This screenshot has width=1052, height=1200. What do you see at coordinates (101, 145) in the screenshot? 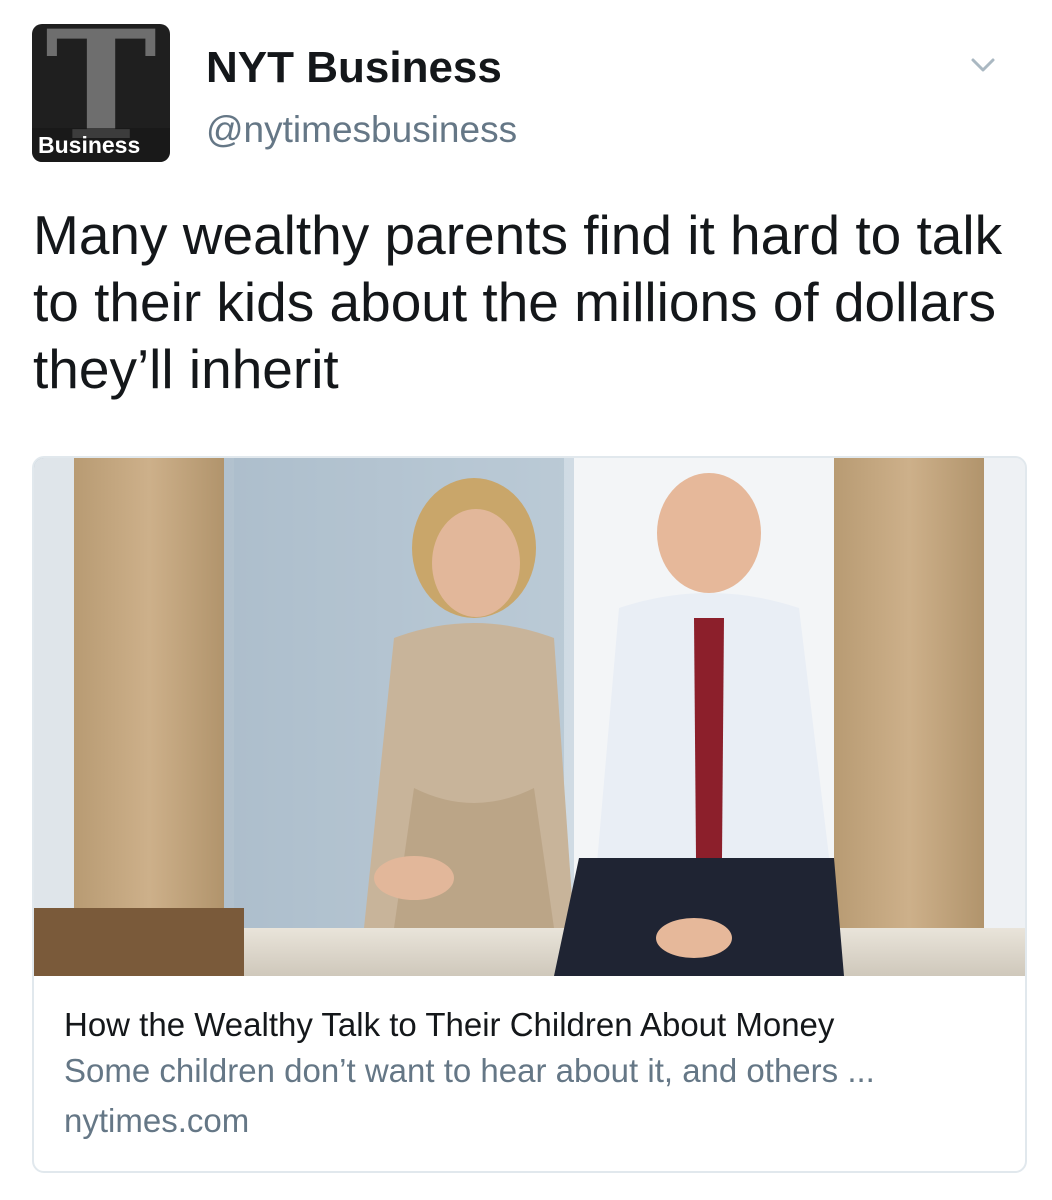
I see `avatar-label: Business` at bounding box center [101, 145].